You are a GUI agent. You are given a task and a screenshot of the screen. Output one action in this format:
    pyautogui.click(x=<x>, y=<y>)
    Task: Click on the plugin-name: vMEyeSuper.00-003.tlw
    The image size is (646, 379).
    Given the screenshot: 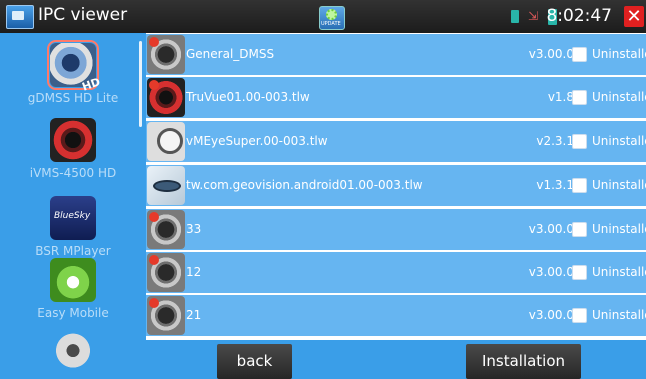 What is the action you would take?
    pyautogui.click(x=257, y=141)
    